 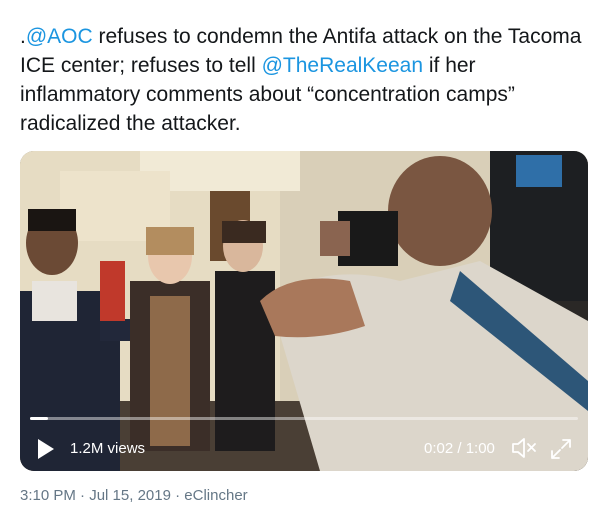 I want to click on expand-icon, so click(x=561, y=449).